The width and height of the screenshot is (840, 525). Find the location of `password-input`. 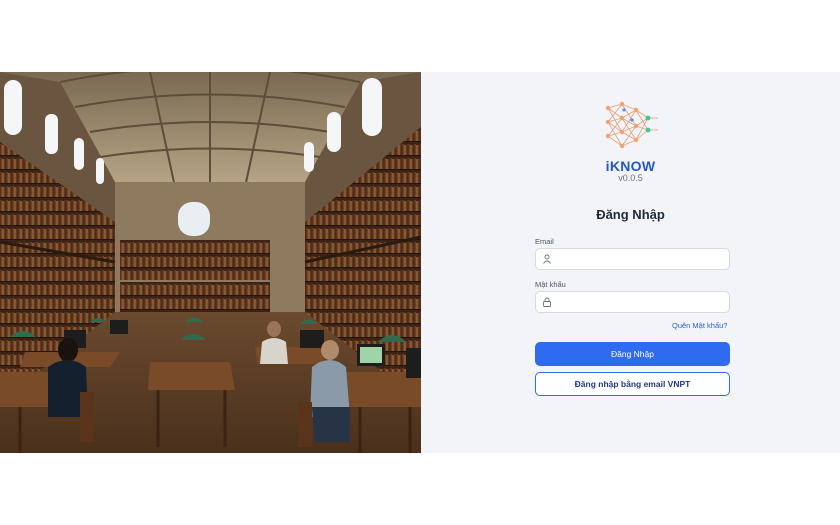

password-input is located at coordinates (643, 302).